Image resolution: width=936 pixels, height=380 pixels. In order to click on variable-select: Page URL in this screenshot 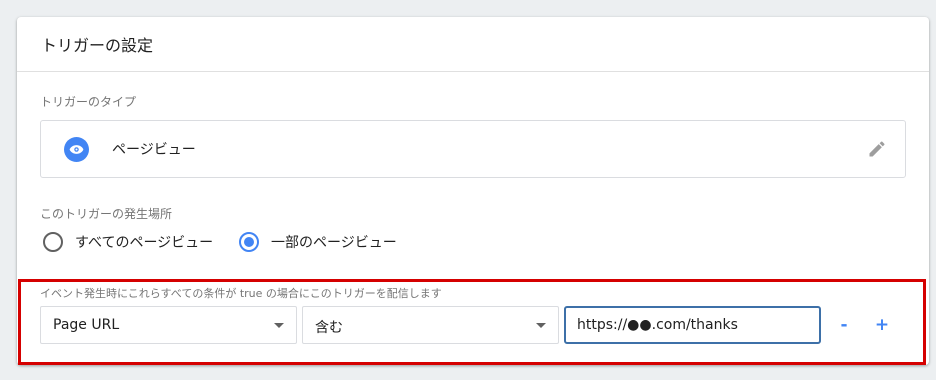, I will do `click(168, 325)`.